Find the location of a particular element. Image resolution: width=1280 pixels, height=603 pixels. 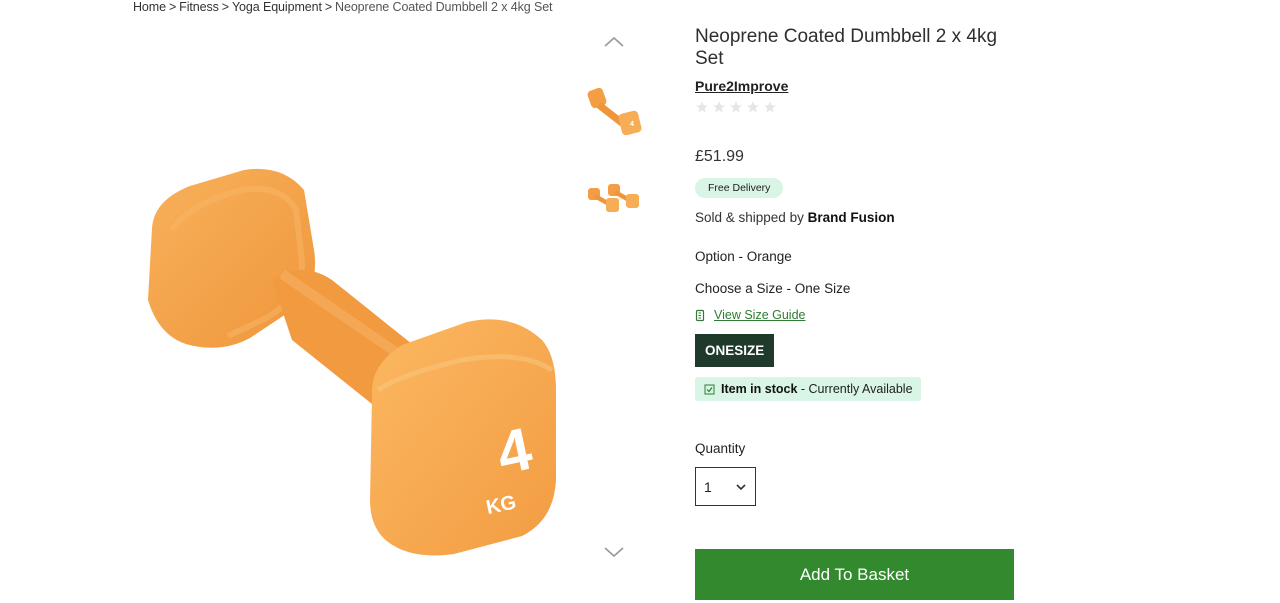

free-delivery-badge: Free Delivery is located at coordinates (739, 188).